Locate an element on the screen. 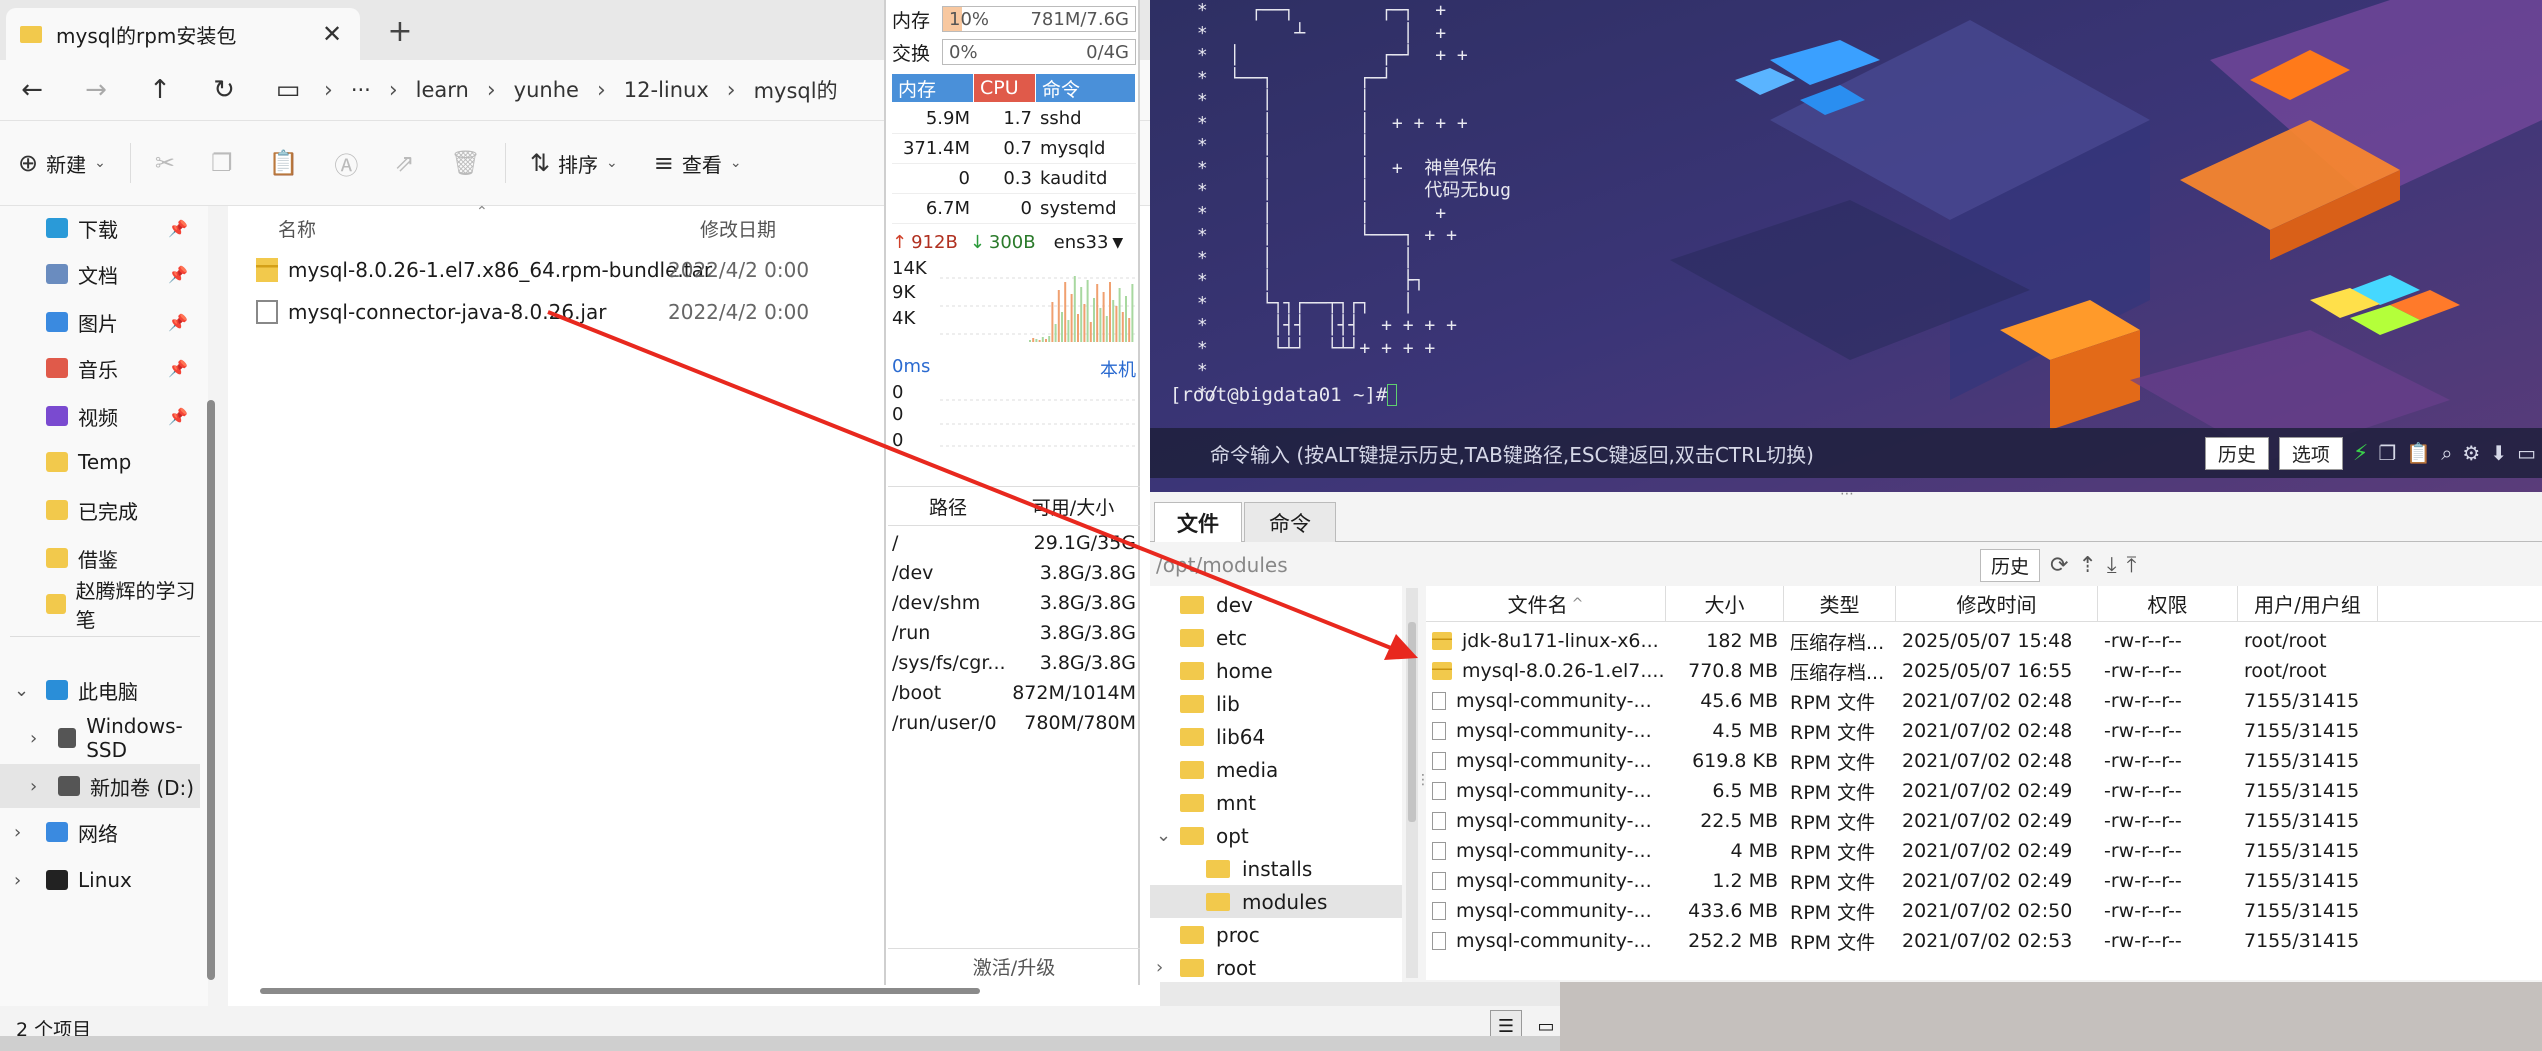 The height and width of the screenshot is (1051, 2542). path-input: /opt/modules is located at coordinates (1565, 565).